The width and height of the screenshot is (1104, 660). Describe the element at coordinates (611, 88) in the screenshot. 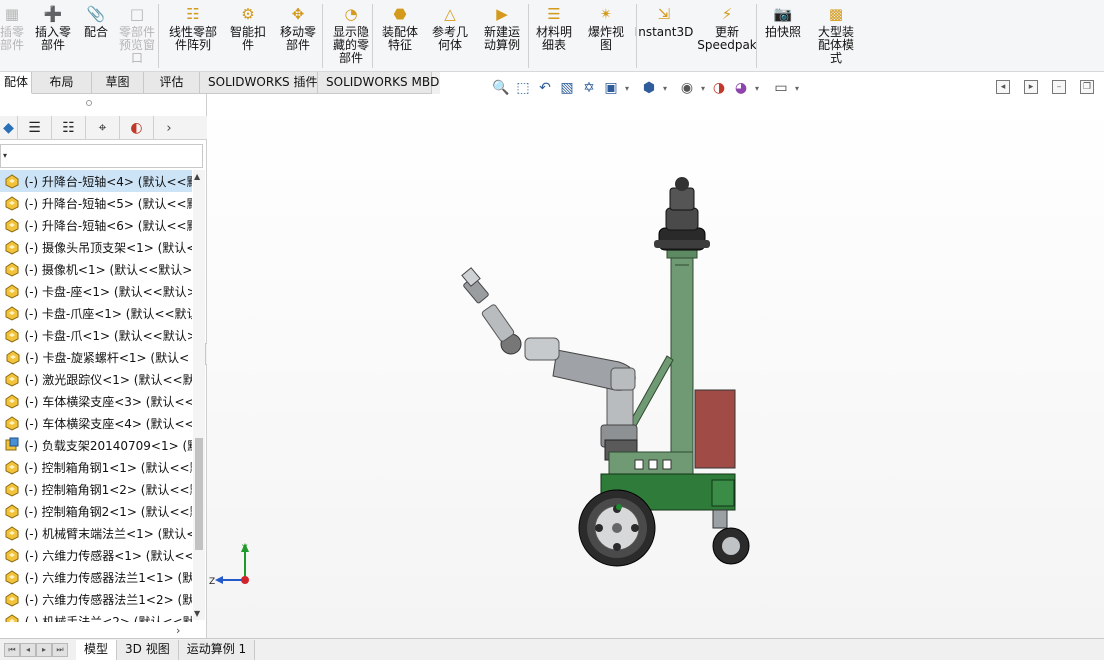

I see `view-orientation-icon: ▣` at that location.